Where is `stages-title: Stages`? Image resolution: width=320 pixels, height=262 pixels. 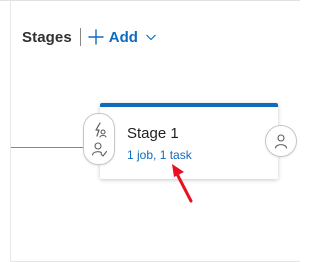
stages-title: Stages is located at coordinates (47, 37).